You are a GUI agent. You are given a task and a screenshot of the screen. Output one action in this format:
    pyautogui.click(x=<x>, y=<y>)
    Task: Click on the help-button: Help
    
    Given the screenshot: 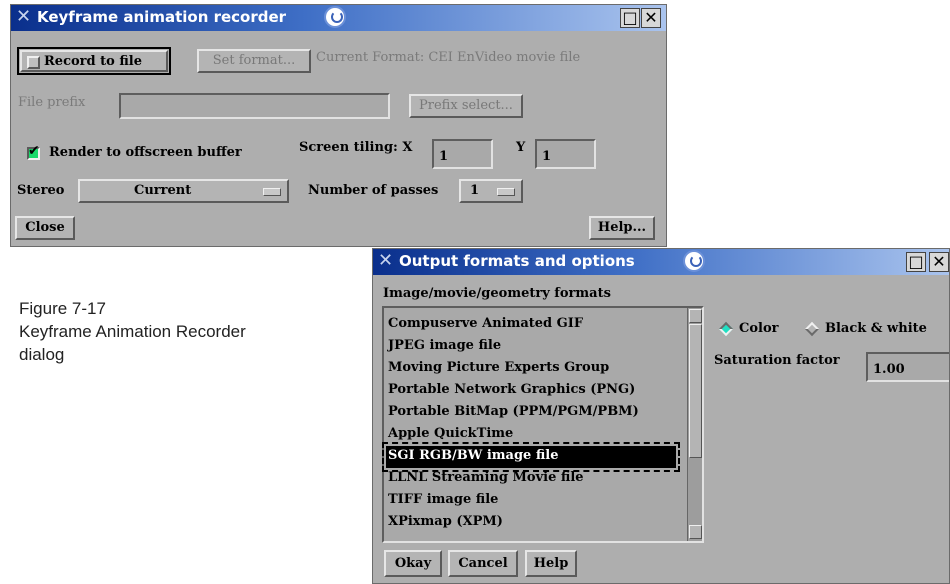 What is the action you would take?
    pyautogui.click(x=551, y=563)
    